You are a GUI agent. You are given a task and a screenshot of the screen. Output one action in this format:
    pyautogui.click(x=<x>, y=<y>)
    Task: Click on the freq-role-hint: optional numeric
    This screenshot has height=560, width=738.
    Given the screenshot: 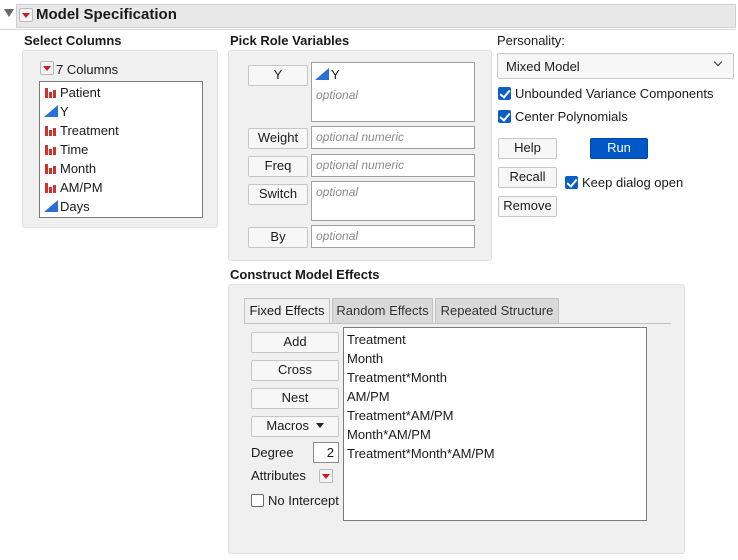 What is the action you would take?
    pyautogui.click(x=360, y=165)
    